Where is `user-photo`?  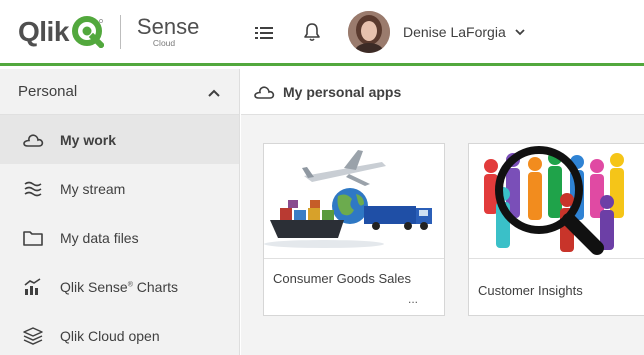
user-photo is located at coordinates (369, 32).